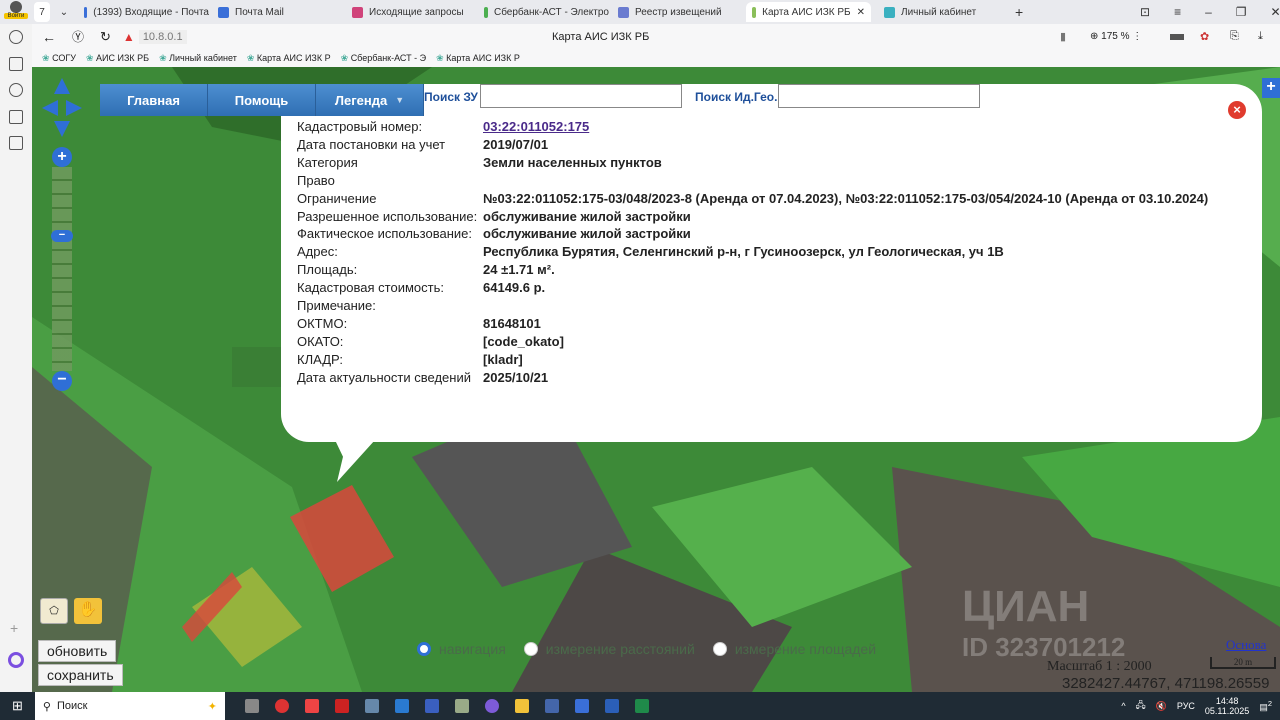 The height and width of the screenshot is (720, 1280). I want to click on mode-navigation: навигация, so click(461, 649).